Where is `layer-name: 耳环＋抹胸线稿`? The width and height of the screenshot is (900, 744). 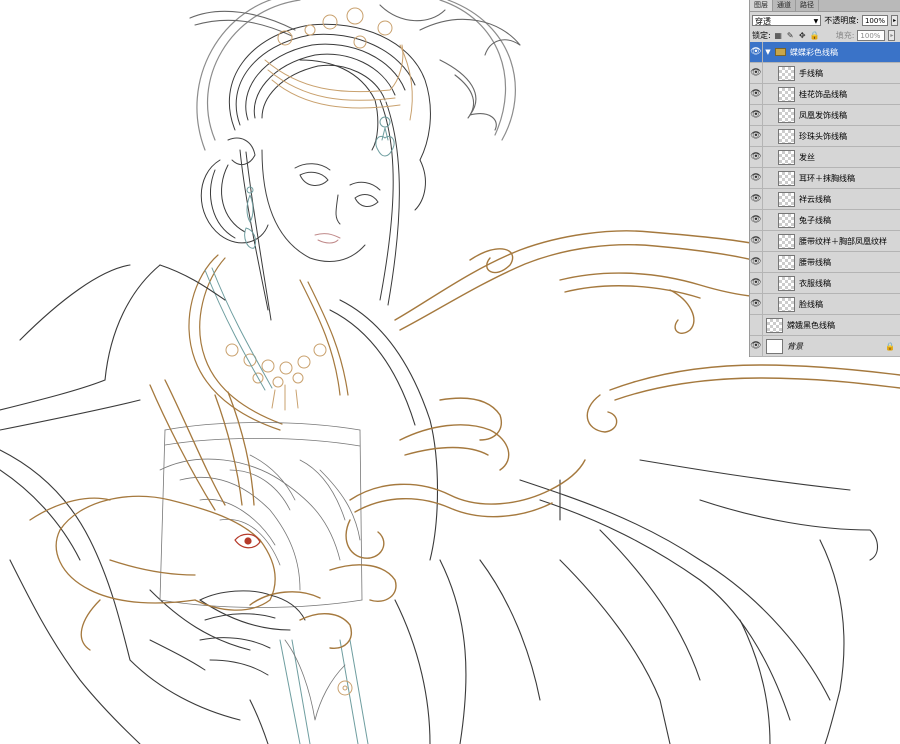
layer-name: 耳环＋抹胸线稿 is located at coordinates (827, 178).